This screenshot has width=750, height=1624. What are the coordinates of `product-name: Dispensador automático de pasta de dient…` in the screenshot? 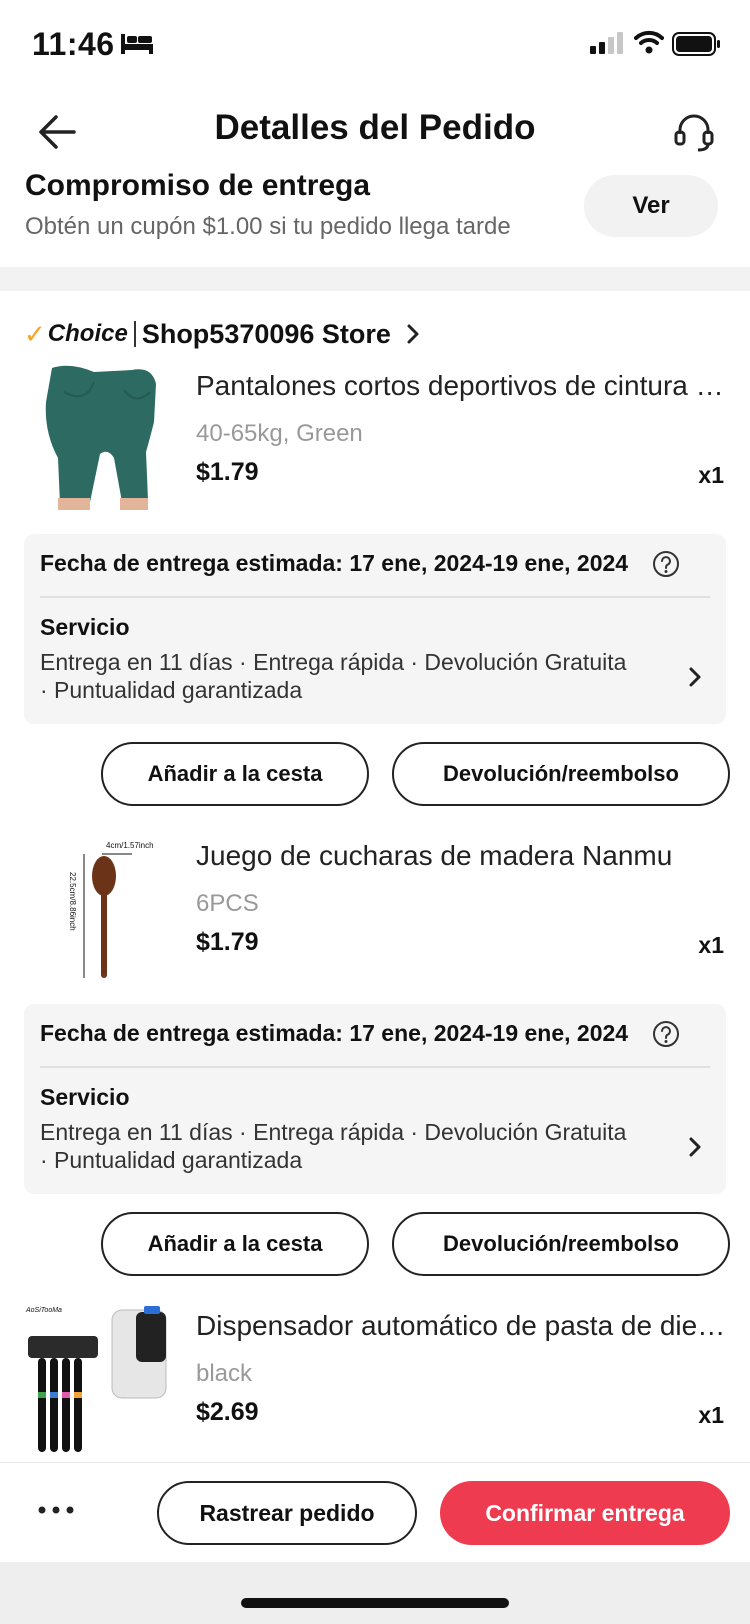 It's located at (461, 1325).